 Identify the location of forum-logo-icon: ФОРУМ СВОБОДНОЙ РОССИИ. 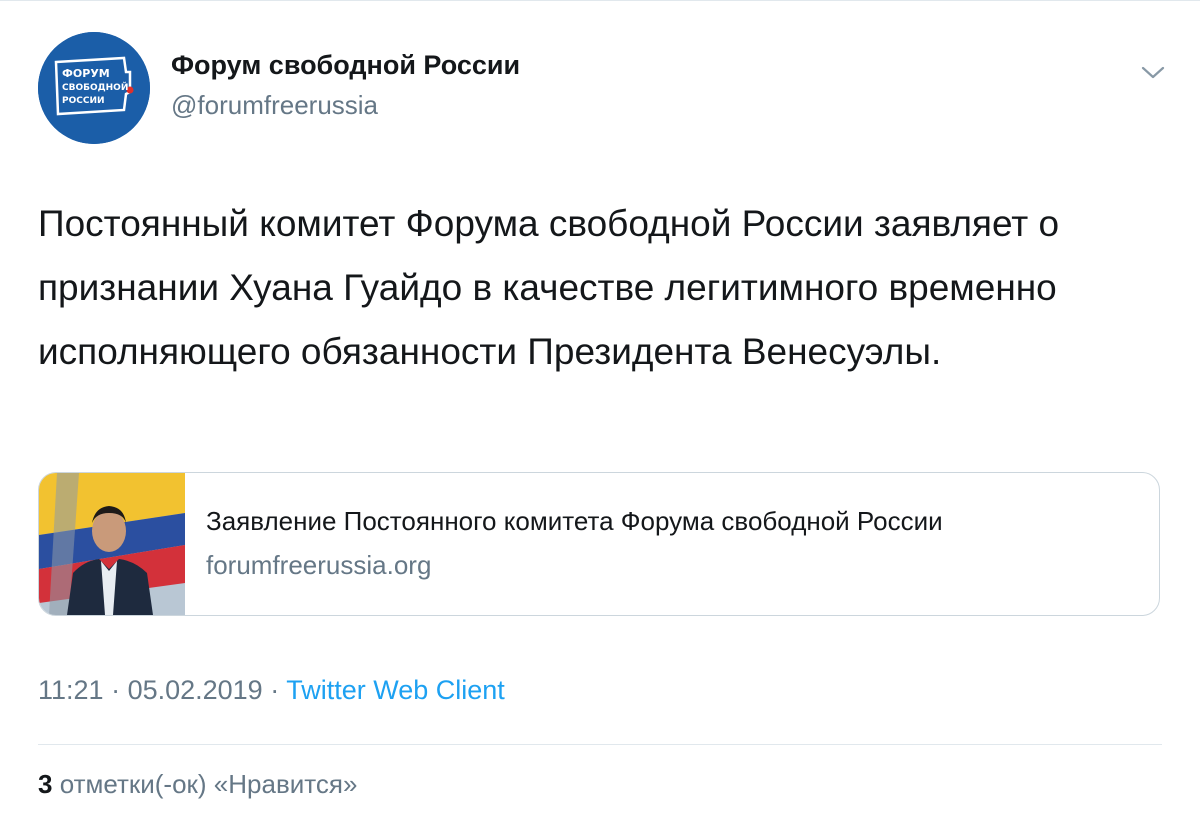
(94, 88).